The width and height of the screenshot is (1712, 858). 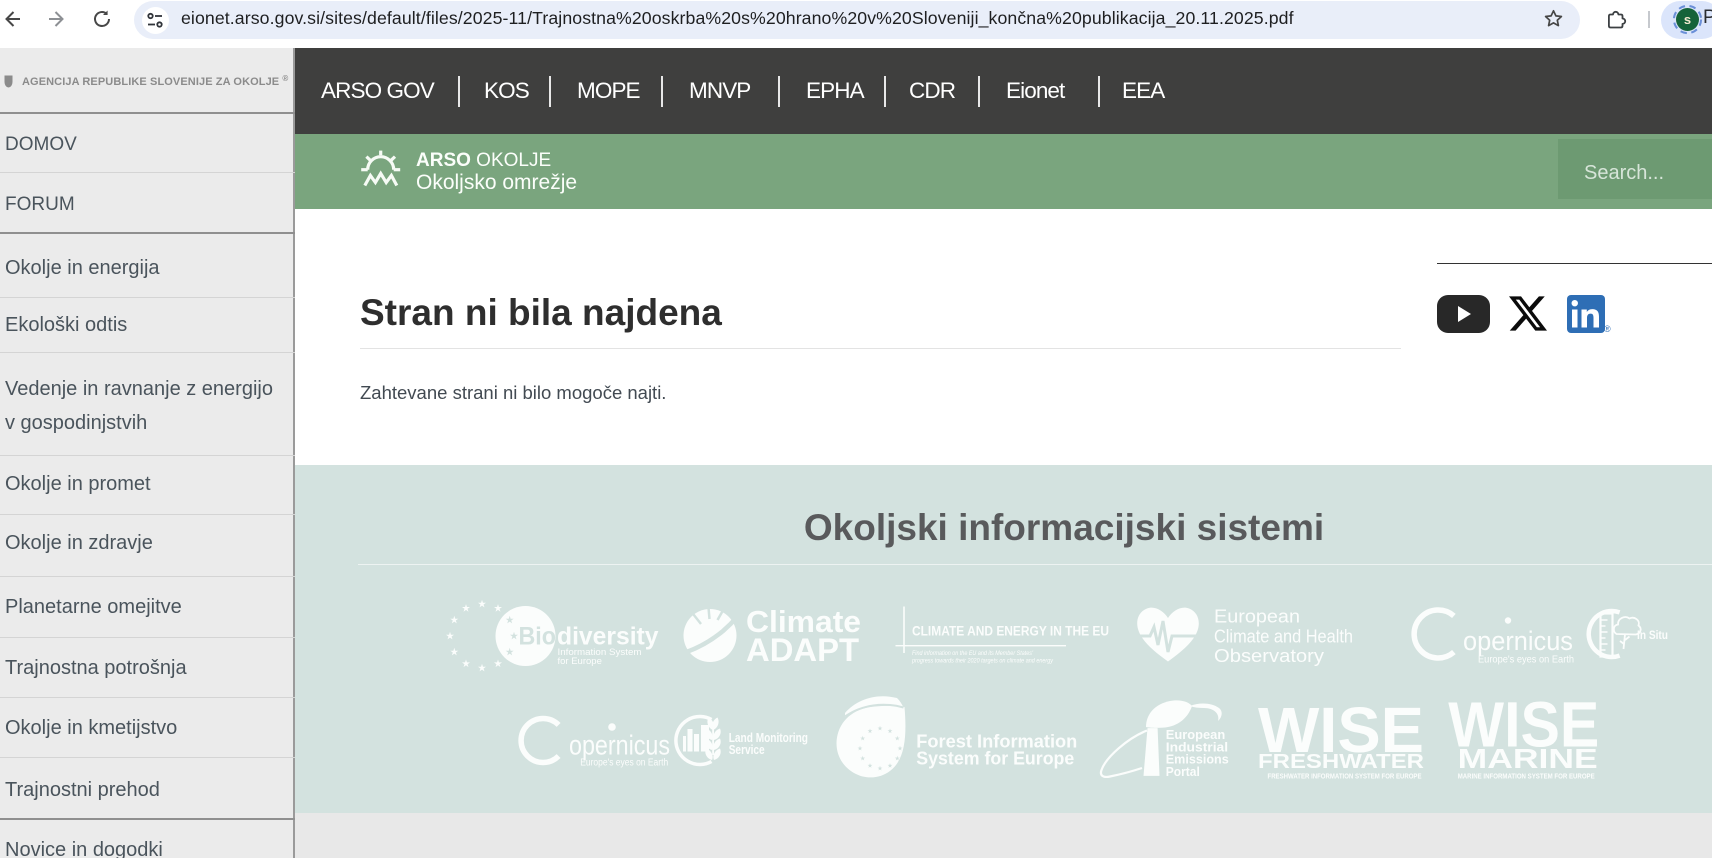 What do you see at coordinates (802, 650) in the screenshot?
I see `svg-text: ADAPT` at bounding box center [802, 650].